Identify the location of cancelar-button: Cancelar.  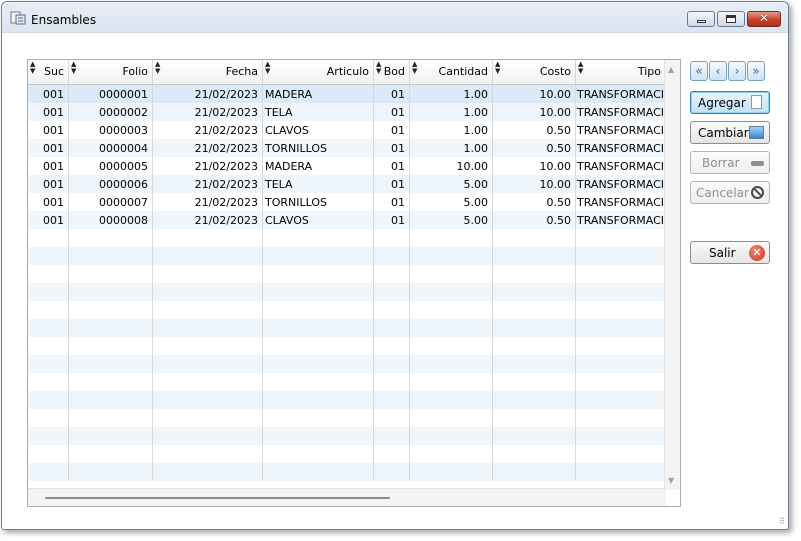
(730, 192).